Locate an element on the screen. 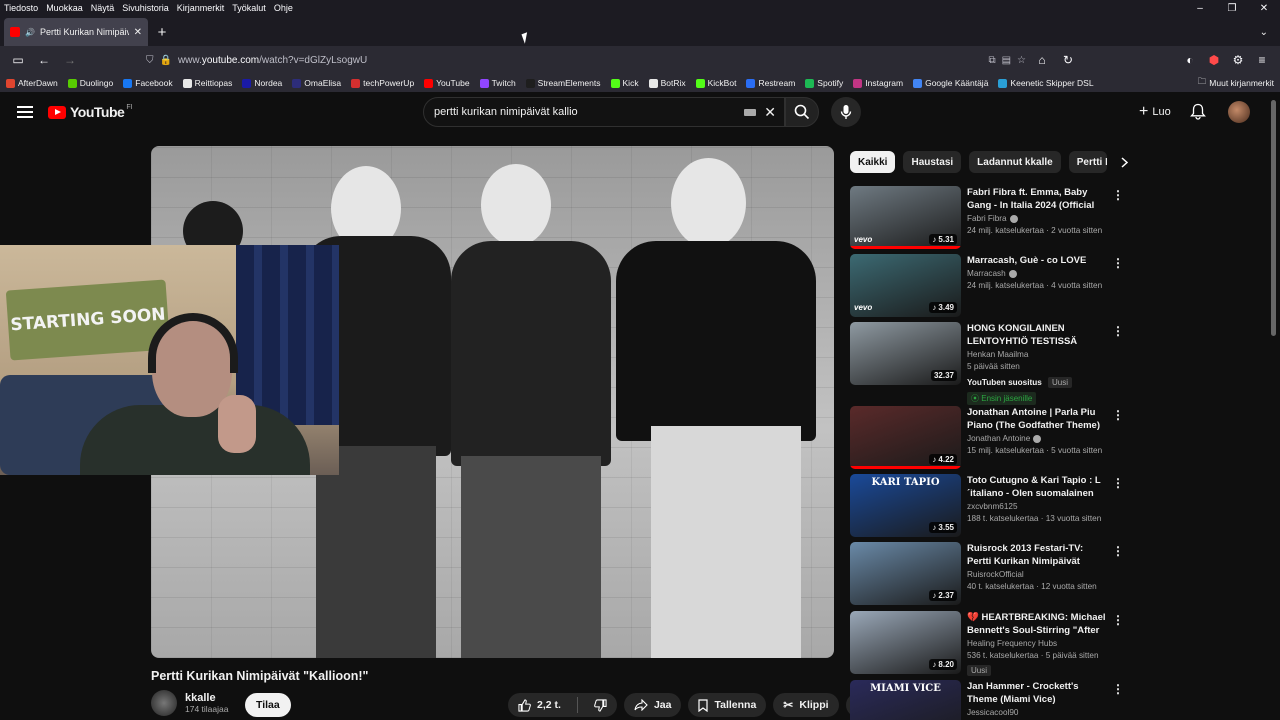 The height and width of the screenshot is (720, 1280). channel-avatar is located at coordinates (164, 703).